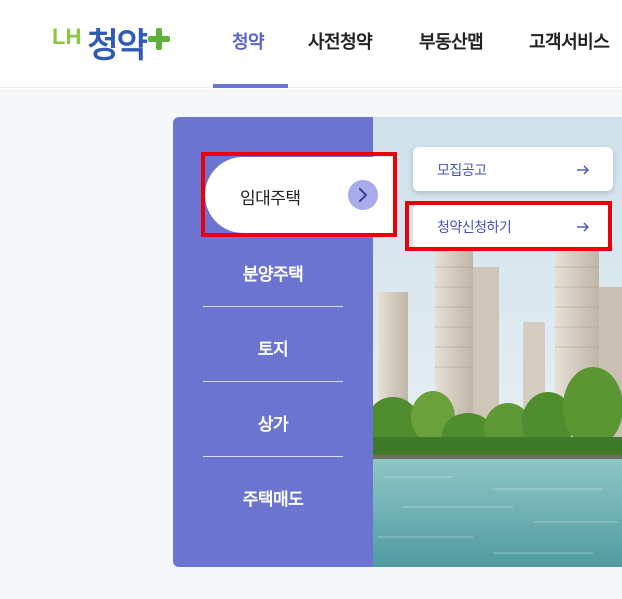  What do you see at coordinates (583, 170) in the screenshot?
I see `arrow-right-icon` at bounding box center [583, 170].